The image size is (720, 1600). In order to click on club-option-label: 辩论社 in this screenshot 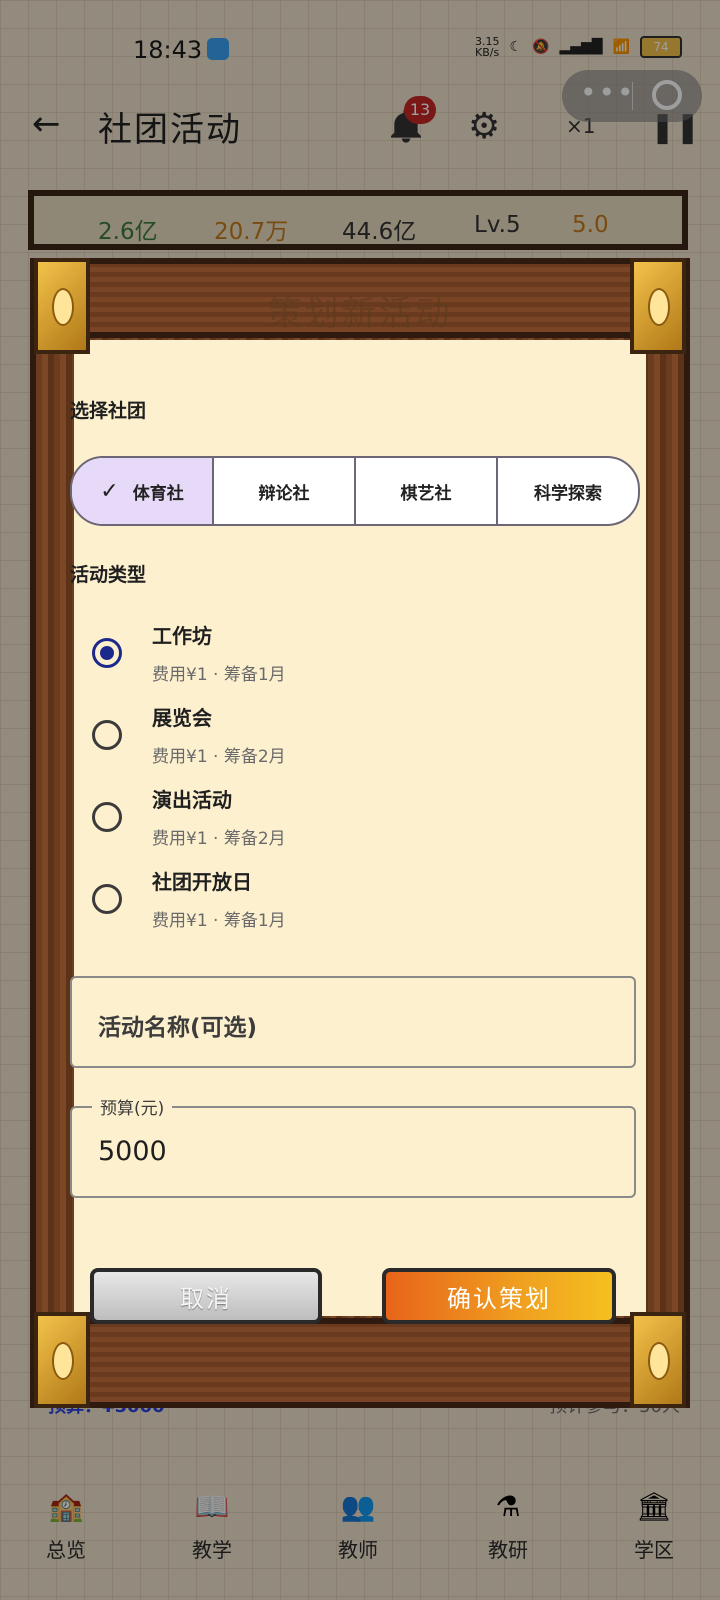, I will do `click(284, 493)`.